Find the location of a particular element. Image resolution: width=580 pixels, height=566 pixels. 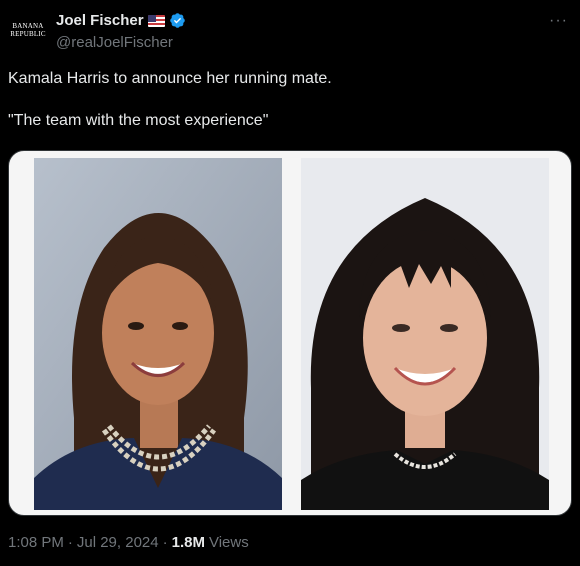

author-handle: @realJoelFischer is located at coordinates (114, 42).